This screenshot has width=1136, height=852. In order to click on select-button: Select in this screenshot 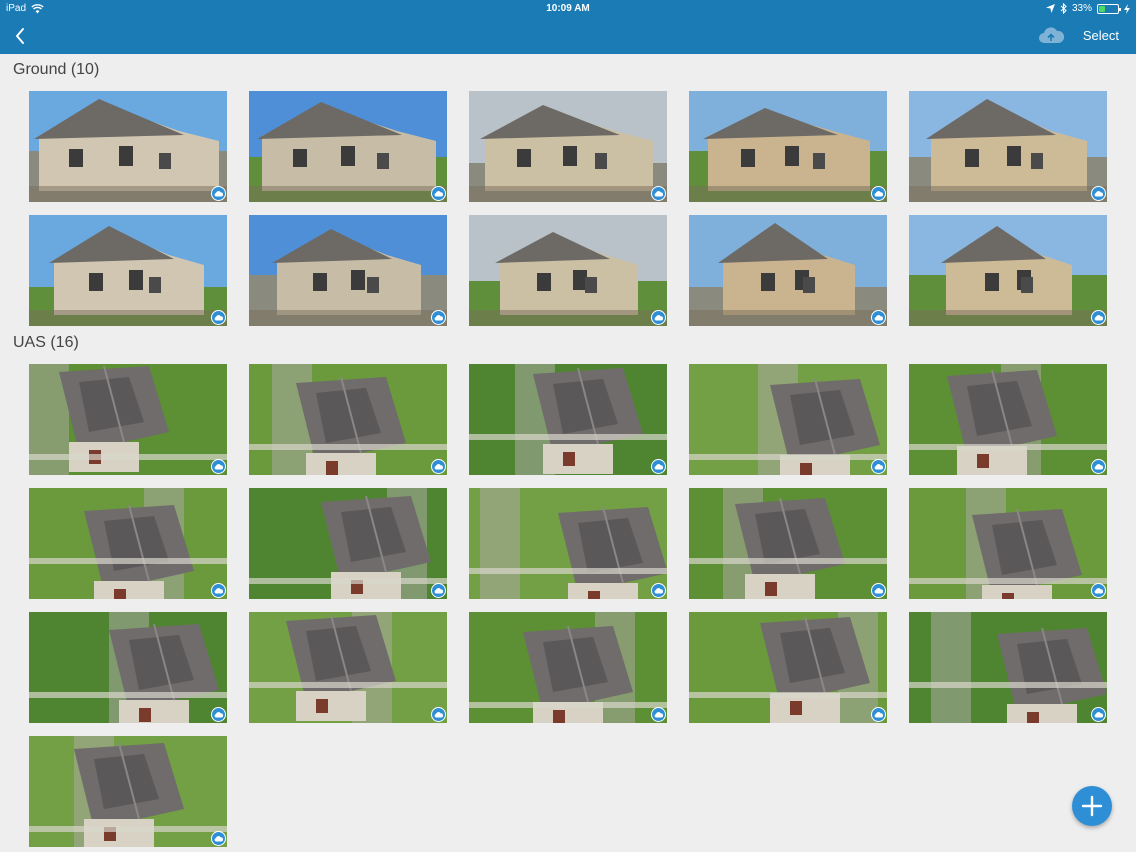, I will do `click(1101, 35)`.